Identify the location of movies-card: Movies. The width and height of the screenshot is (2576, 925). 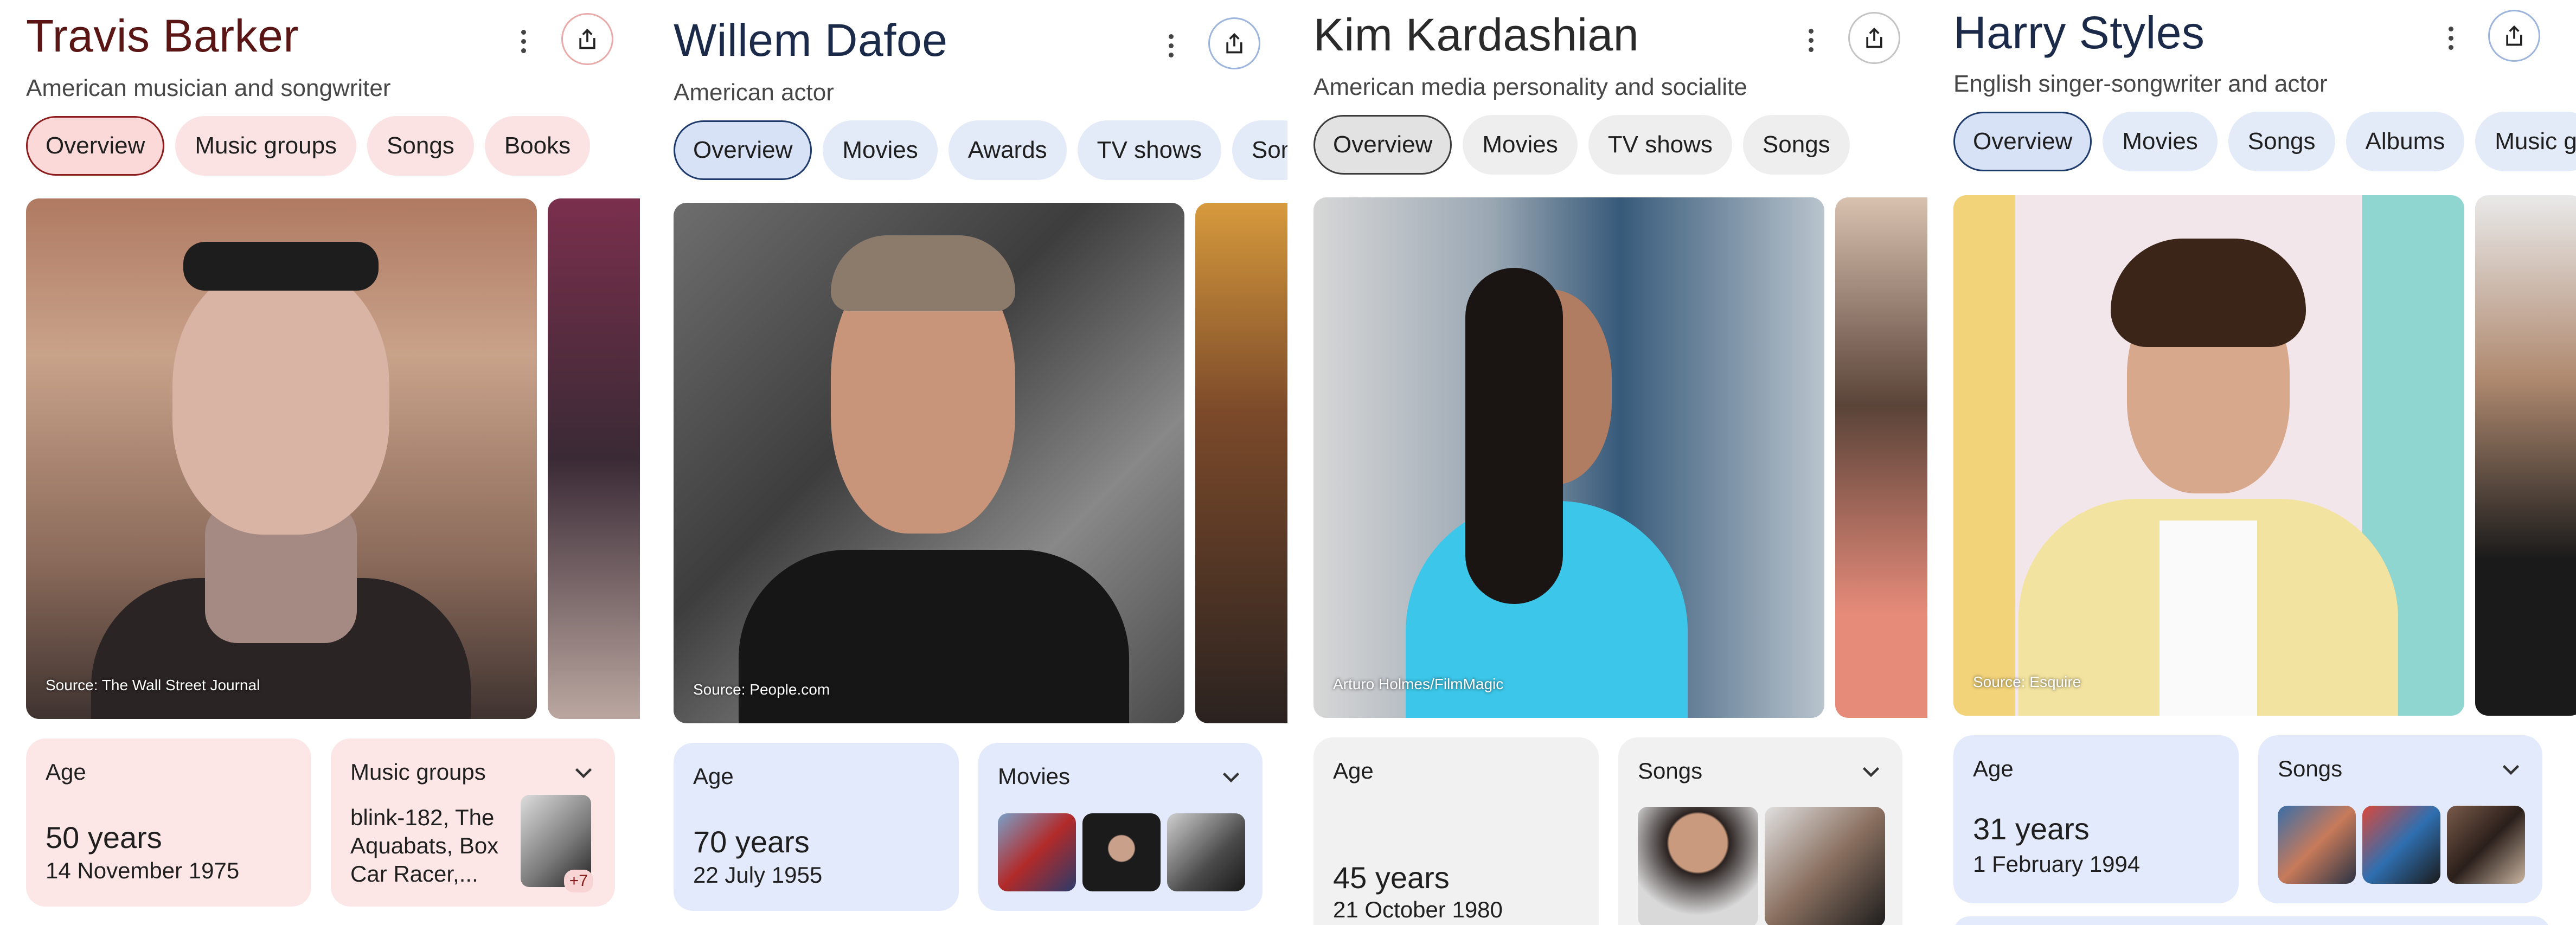
(1120, 827).